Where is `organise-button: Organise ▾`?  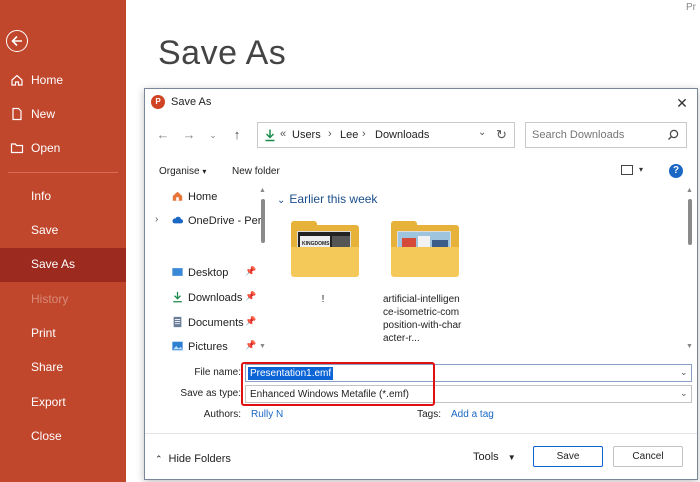
organise-button: Organise ▾ is located at coordinates (182, 171).